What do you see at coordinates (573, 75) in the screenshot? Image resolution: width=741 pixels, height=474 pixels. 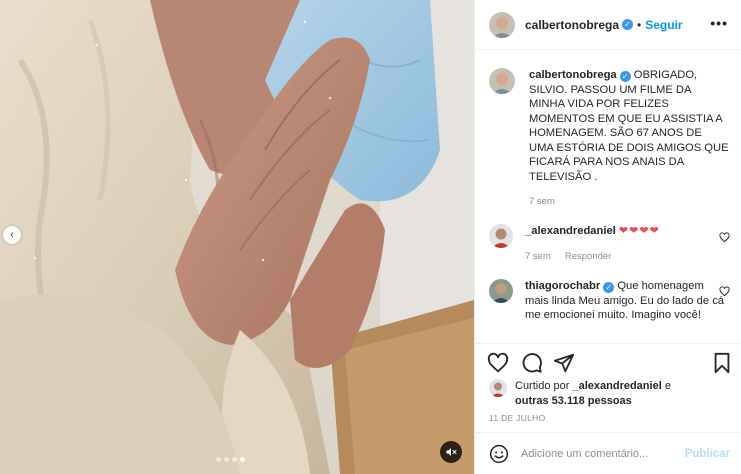 I see `caption-username: calbertonobrega` at bounding box center [573, 75].